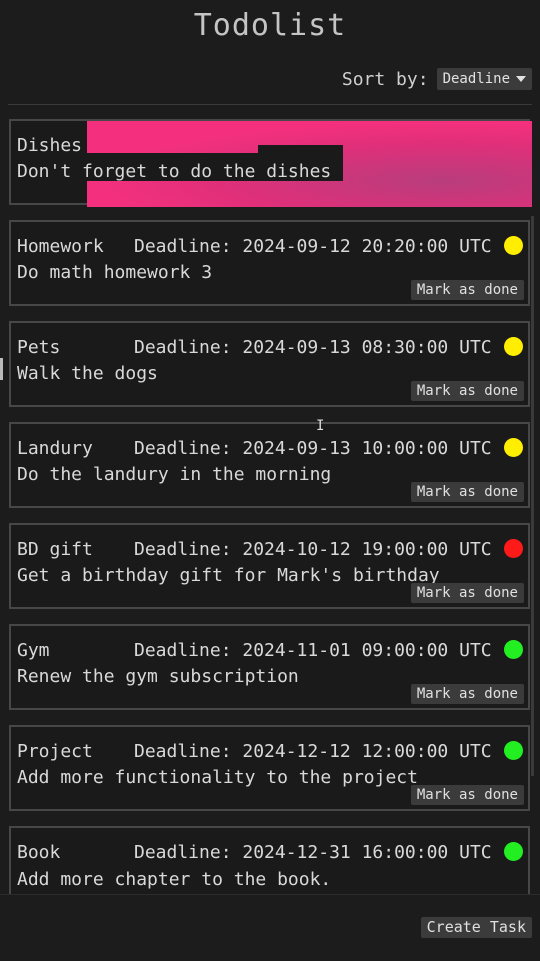 This screenshot has width=540, height=961. I want to click on chevron-down-icon, so click(521, 79).